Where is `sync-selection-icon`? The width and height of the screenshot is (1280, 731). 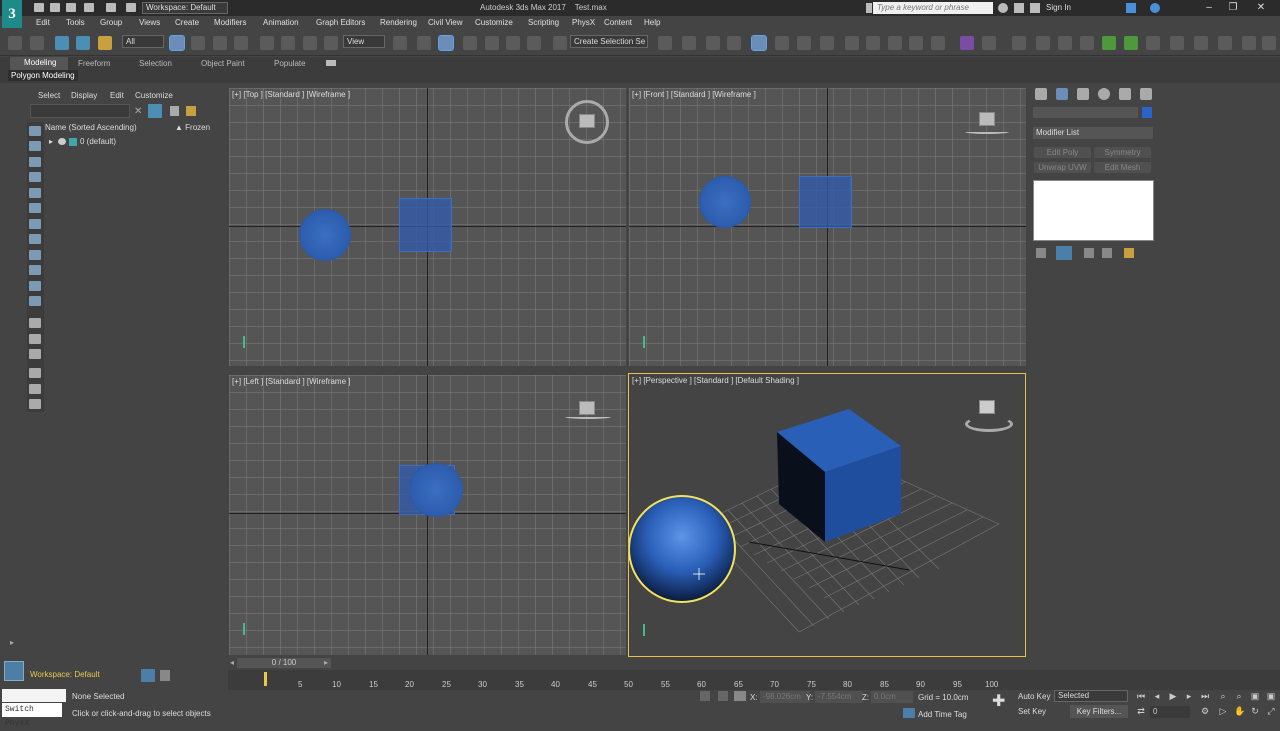
sync-selection-icon is located at coordinates (35, 404).